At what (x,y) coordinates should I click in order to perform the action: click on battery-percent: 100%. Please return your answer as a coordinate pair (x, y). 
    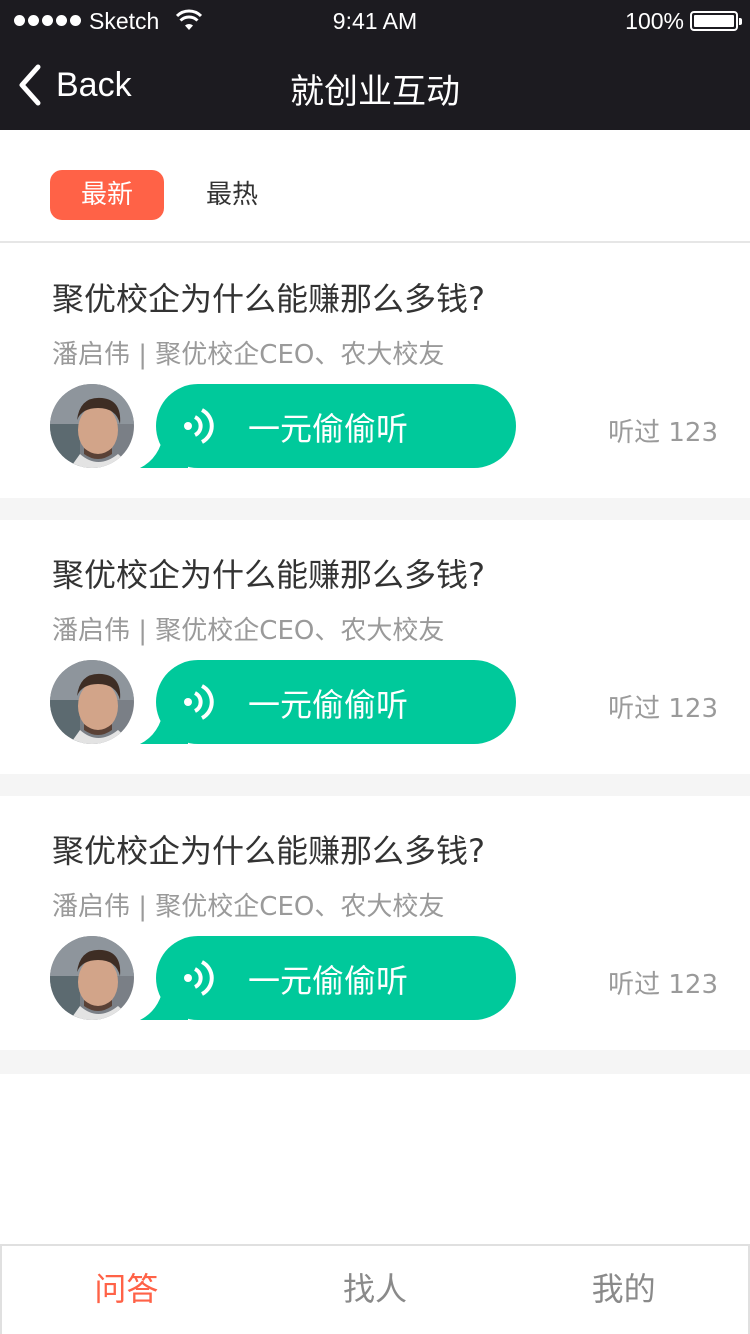
    Looking at the image, I should click on (654, 21).